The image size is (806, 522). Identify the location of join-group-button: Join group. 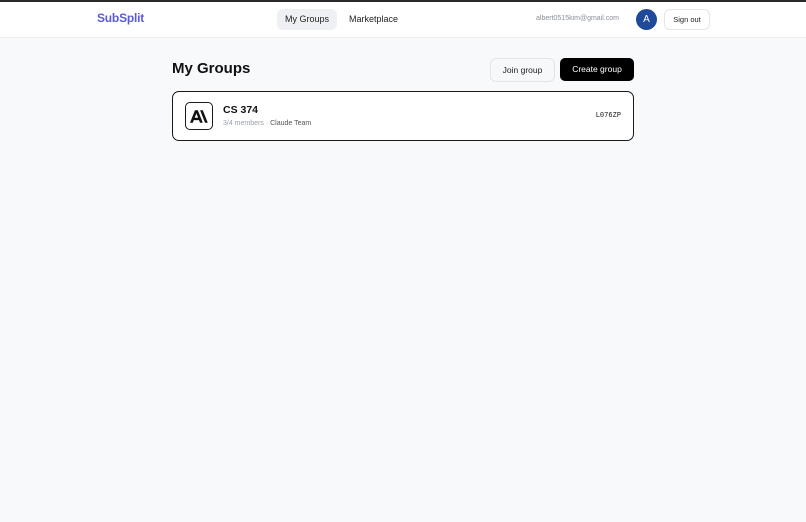
(522, 70).